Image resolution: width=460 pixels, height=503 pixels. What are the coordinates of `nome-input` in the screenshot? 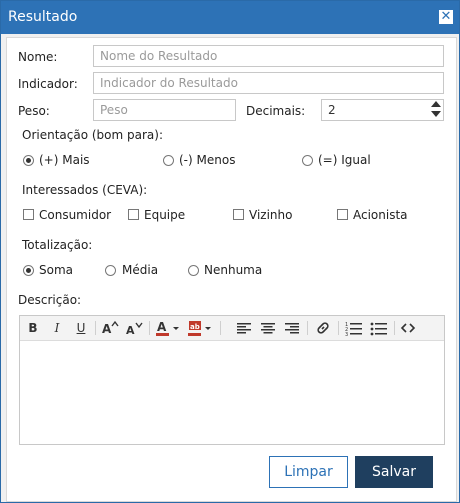 It's located at (268, 56).